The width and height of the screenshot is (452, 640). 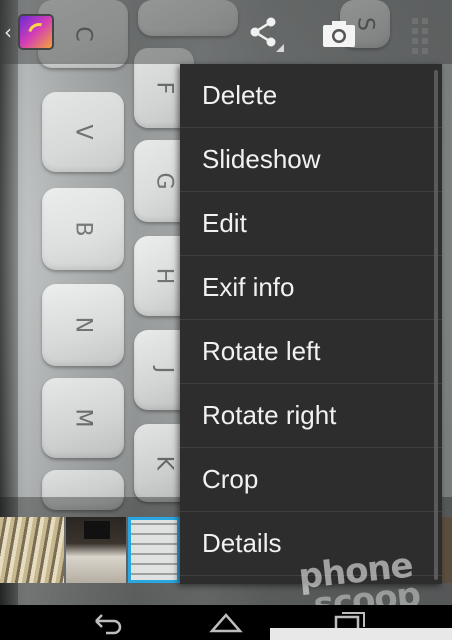 What do you see at coordinates (311, 480) in the screenshot?
I see `menu-item-crop: Crop` at bounding box center [311, 480].